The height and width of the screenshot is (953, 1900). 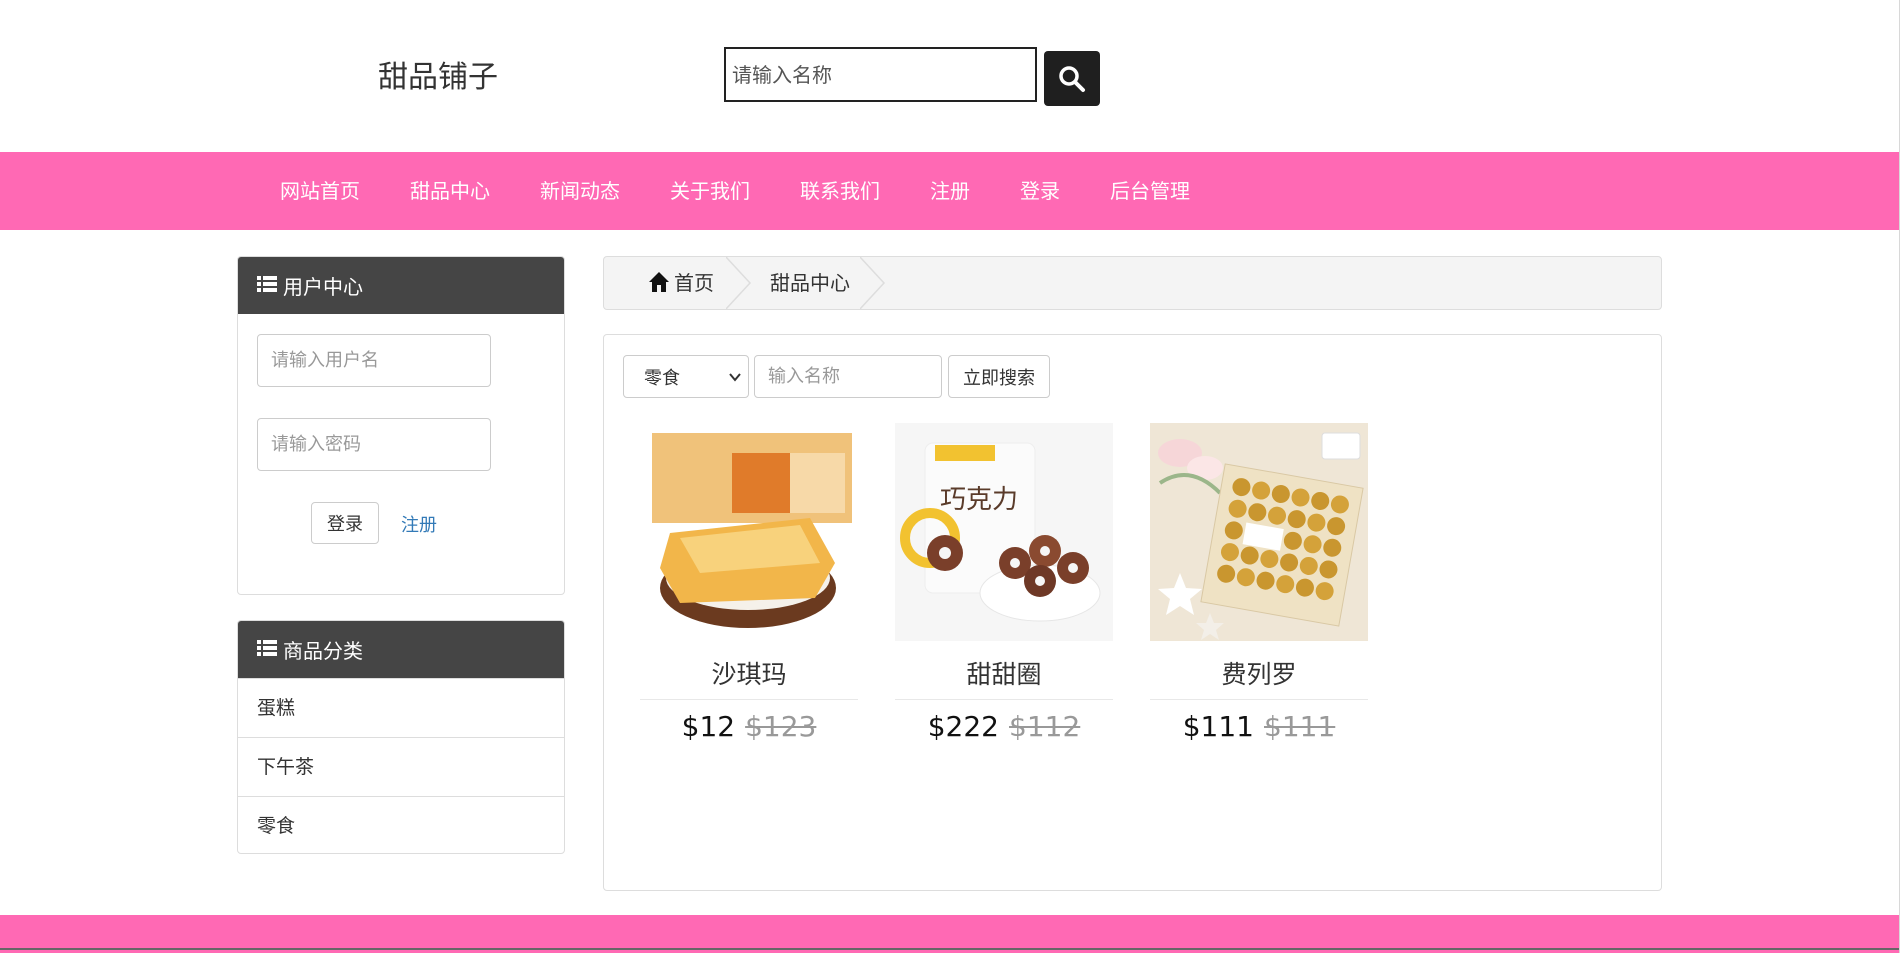 I want to click on category-item-afternoon-tea: 下午茶, so click(x=401, y=766).